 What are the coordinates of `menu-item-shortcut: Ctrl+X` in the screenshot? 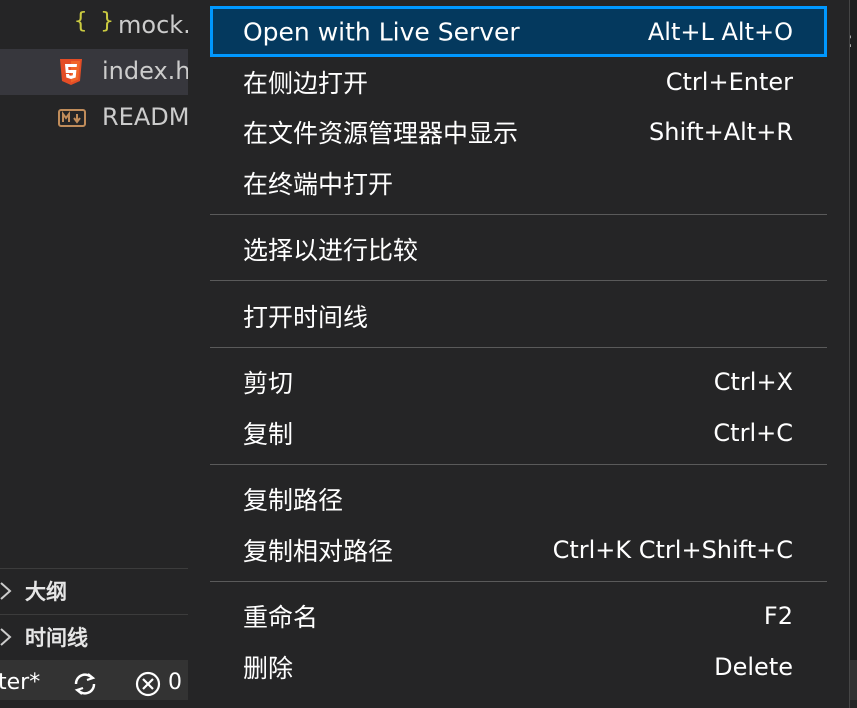 It's located at (753, 381).